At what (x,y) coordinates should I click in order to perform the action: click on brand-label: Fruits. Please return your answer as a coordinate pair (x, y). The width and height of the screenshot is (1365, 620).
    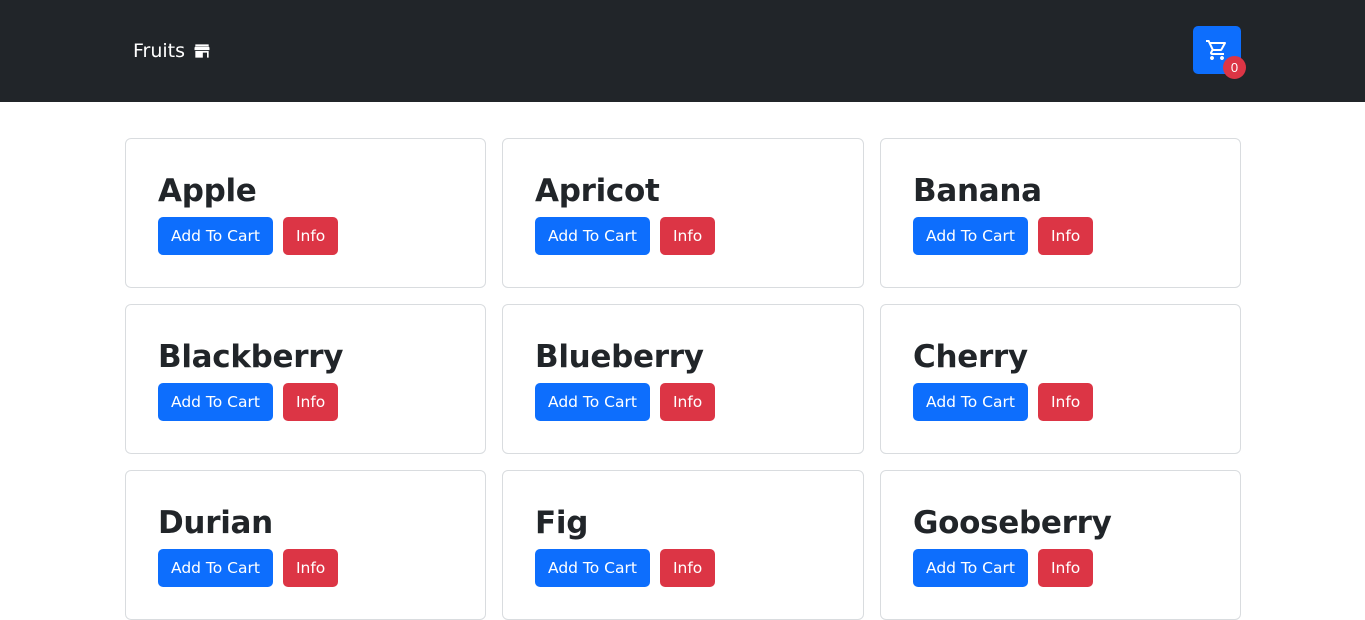
    Looking at the image, I should click on (159, 51).